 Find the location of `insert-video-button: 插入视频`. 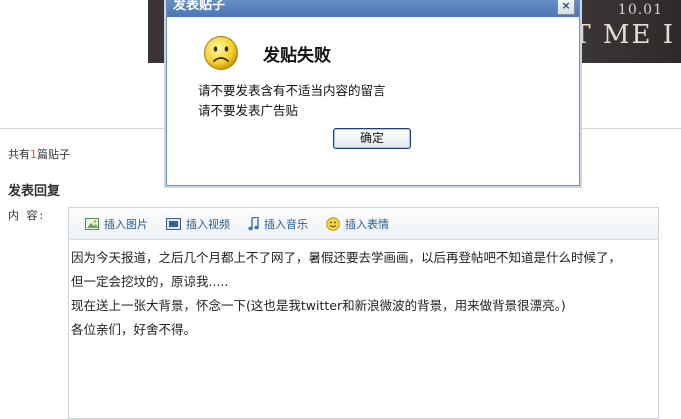

insert-video-button: 插入视频 is located at coordinates (198, 224).